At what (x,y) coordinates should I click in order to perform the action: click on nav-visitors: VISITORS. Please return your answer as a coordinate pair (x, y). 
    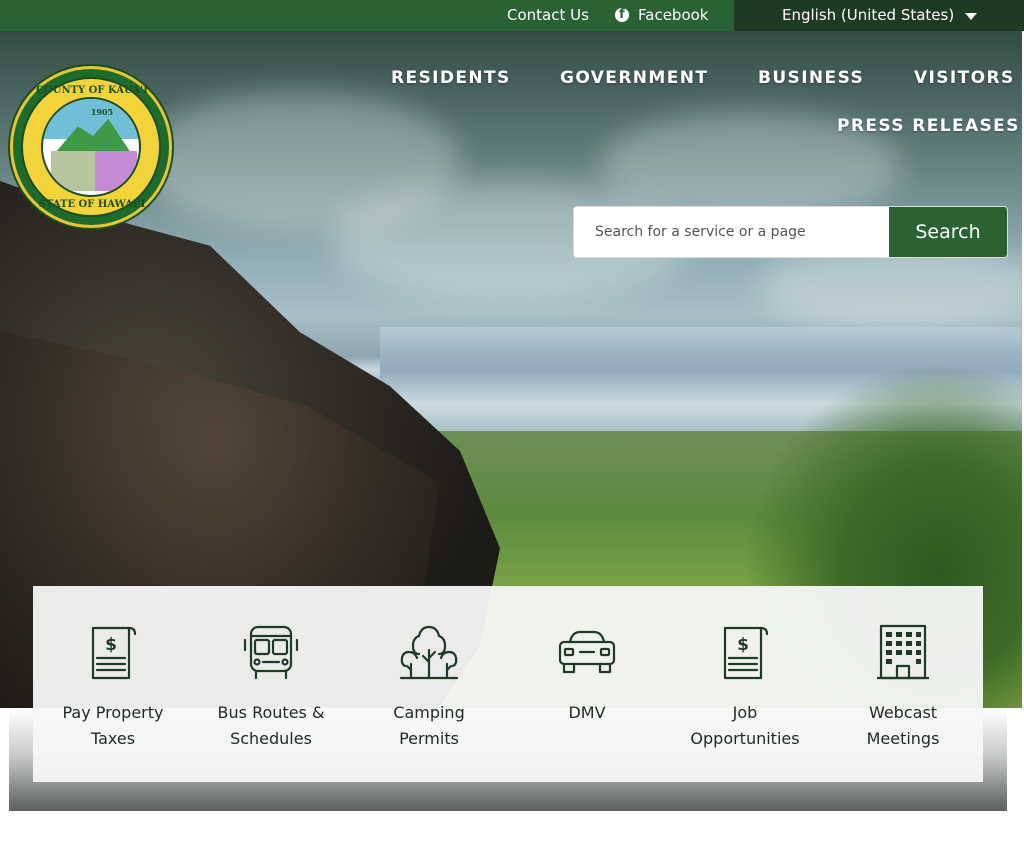
    Looking at the image, I should click on (964, 78).